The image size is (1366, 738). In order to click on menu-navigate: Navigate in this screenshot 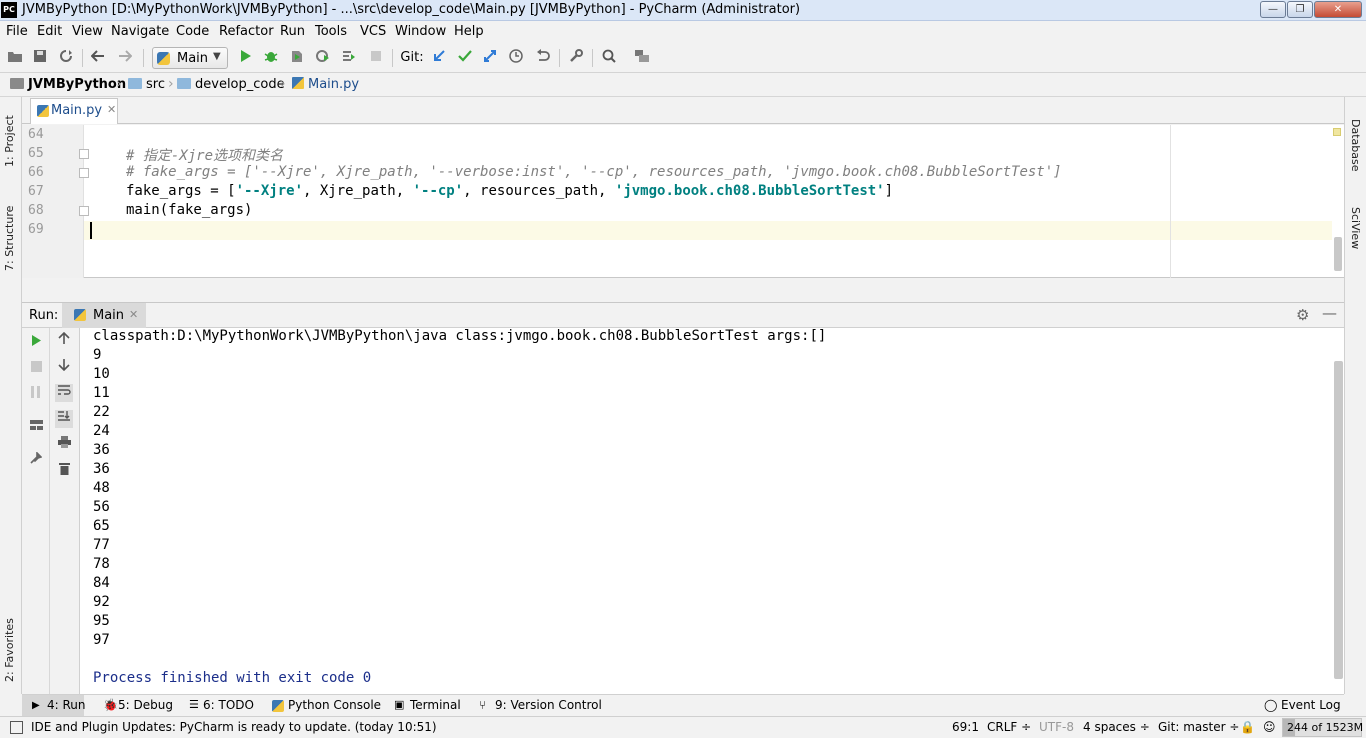, I will do `click(140, 31)`.